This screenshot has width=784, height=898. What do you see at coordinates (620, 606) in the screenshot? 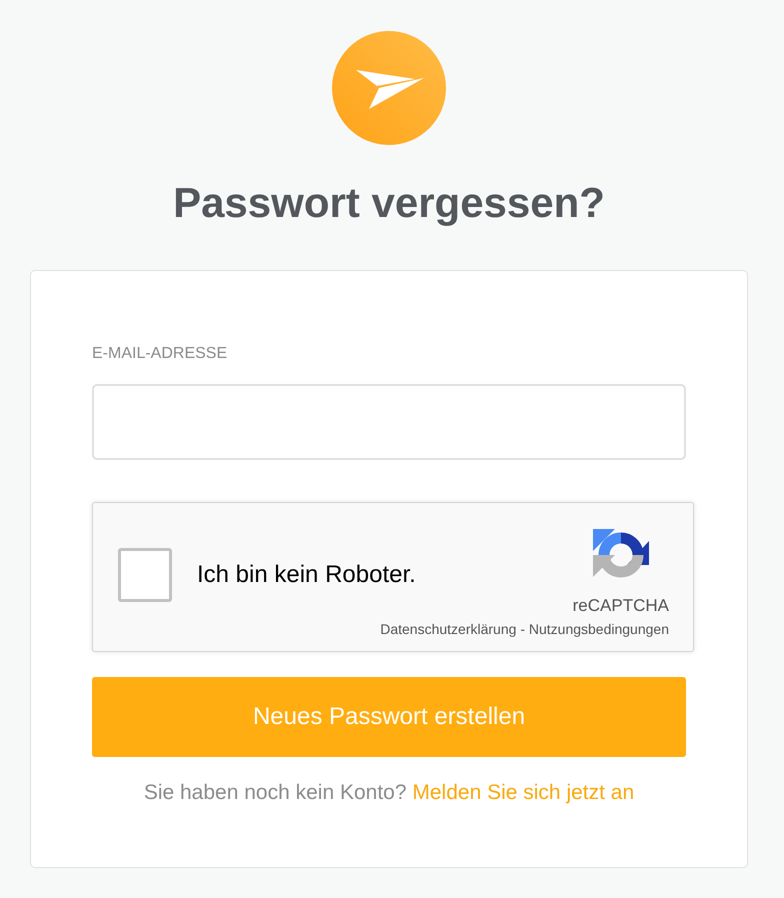
I see `recaptcha-brand-text: reCAPTCHA` at bounding box center [620, 606].